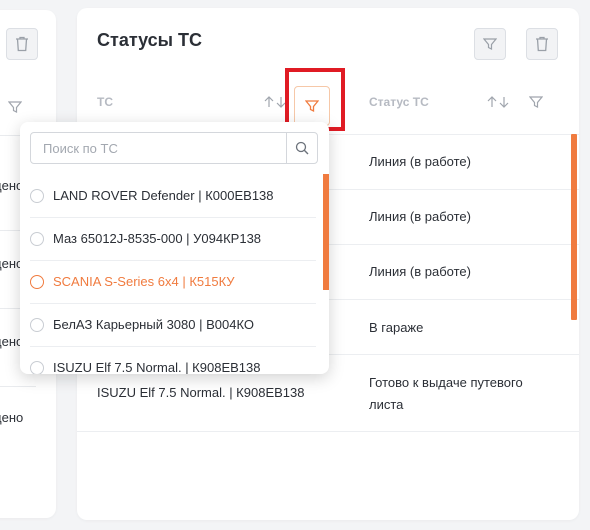 The height and width of the screenshot is (530, 590). I want to click on filter-option: БелАЗ Карьерный 3080 | В004КО, so click(173, 324).